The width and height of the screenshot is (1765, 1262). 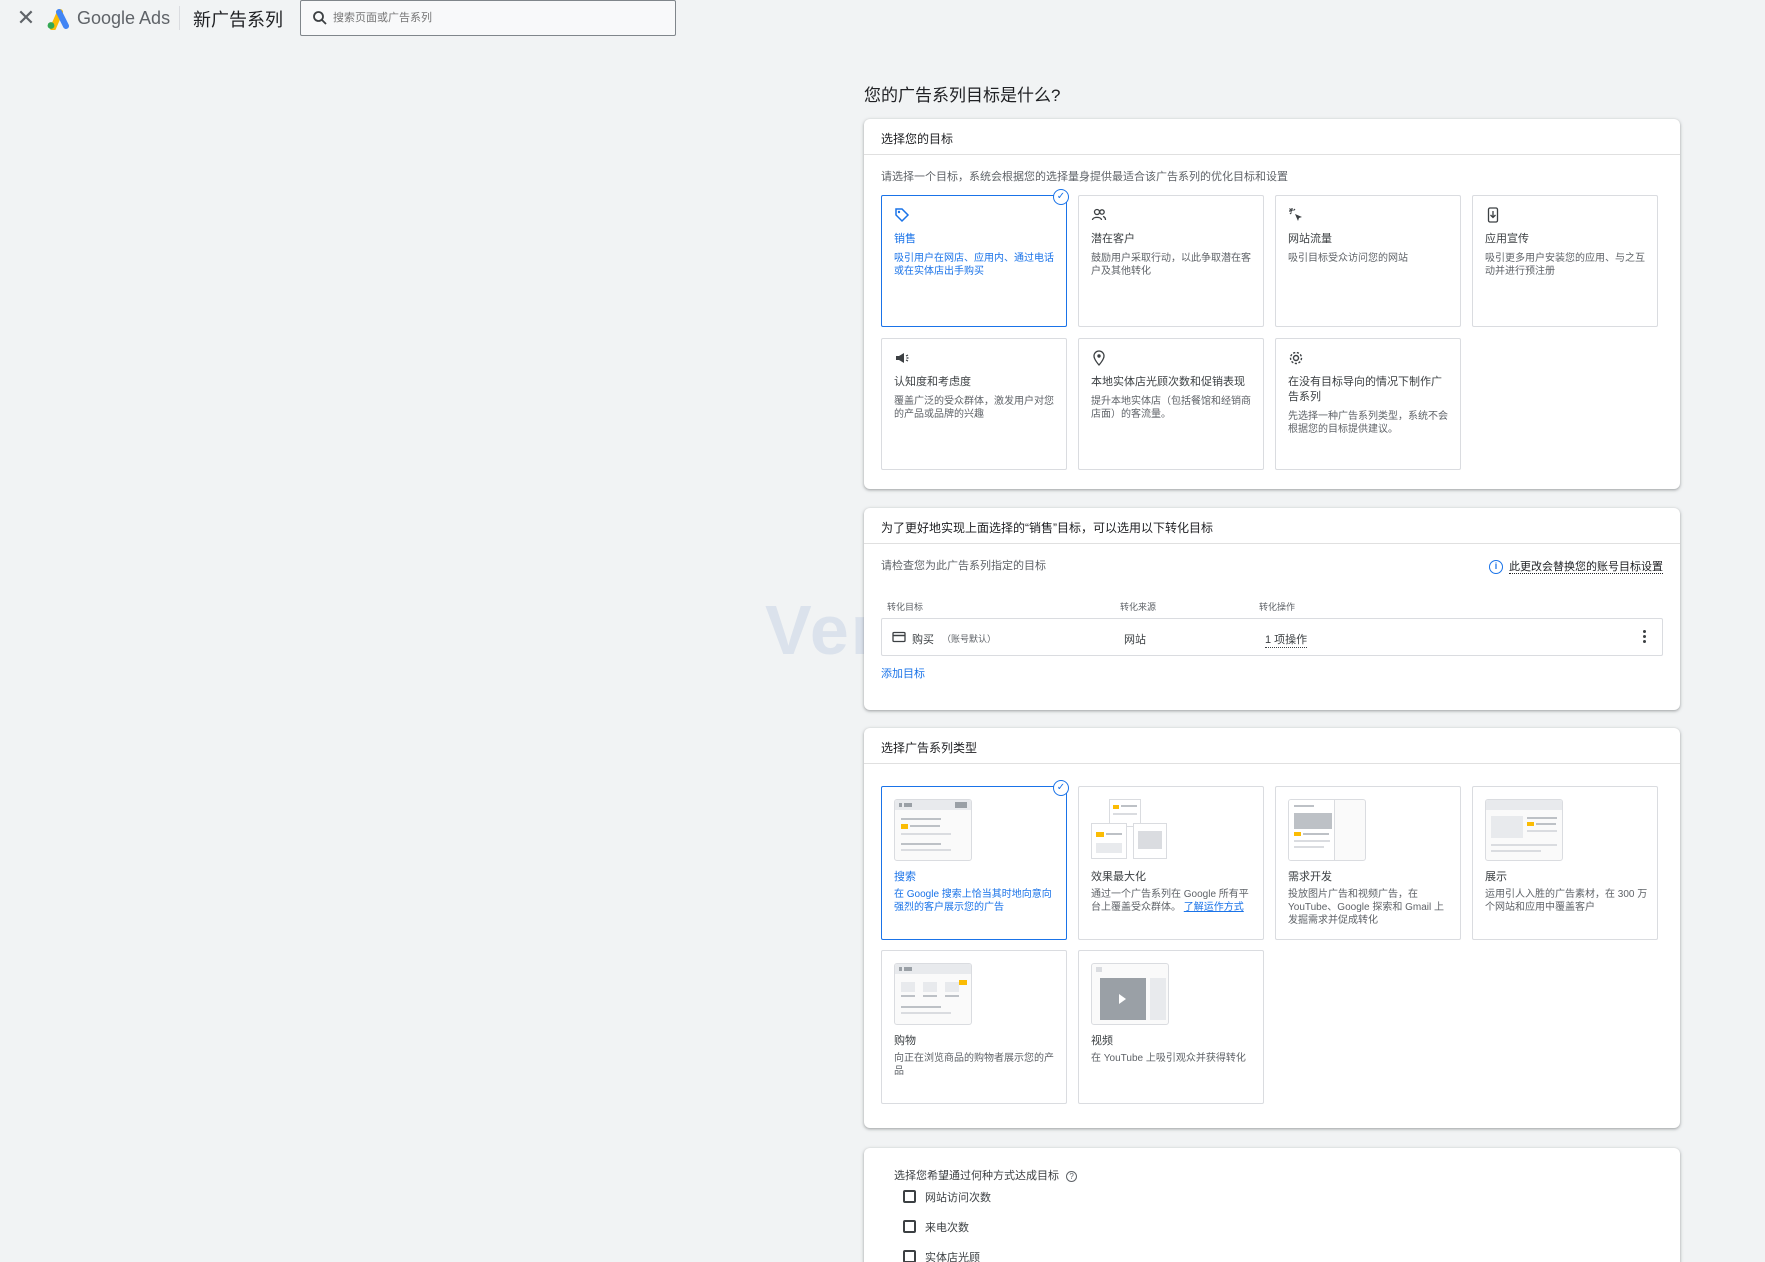 What do you see at coordinates (1168, 382) in the screenshot?
I see `goal-title: 本地实体店光顾次数和促销表现` at bounding box center [1168, 382].